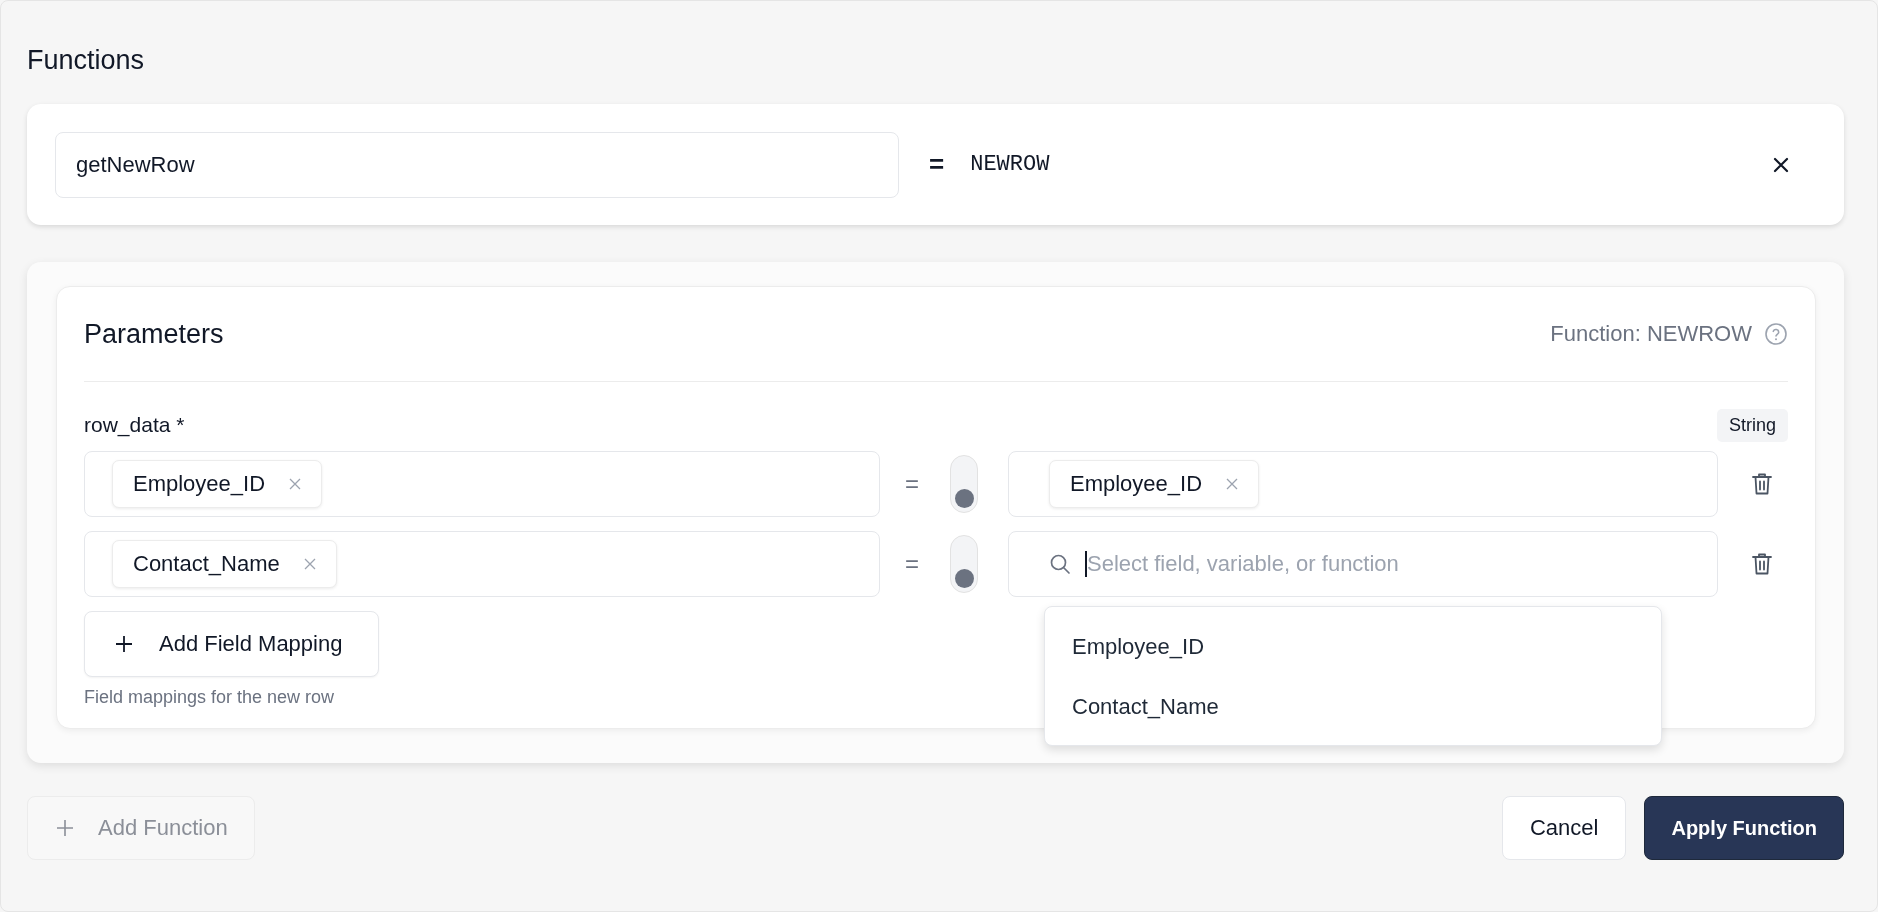 Image resolution: width=1878 pixels, height=912 pixels. I want to click on help-icon, so click(1776, 334).